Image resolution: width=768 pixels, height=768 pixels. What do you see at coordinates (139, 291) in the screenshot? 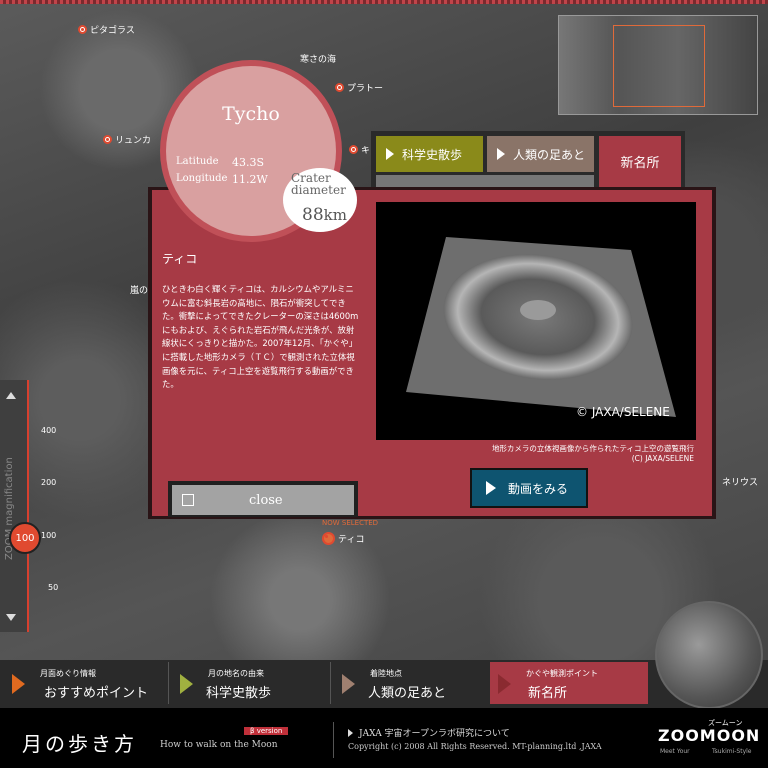
I see `map-label-kaze: 嵐の` at bounding box center [139, 291].